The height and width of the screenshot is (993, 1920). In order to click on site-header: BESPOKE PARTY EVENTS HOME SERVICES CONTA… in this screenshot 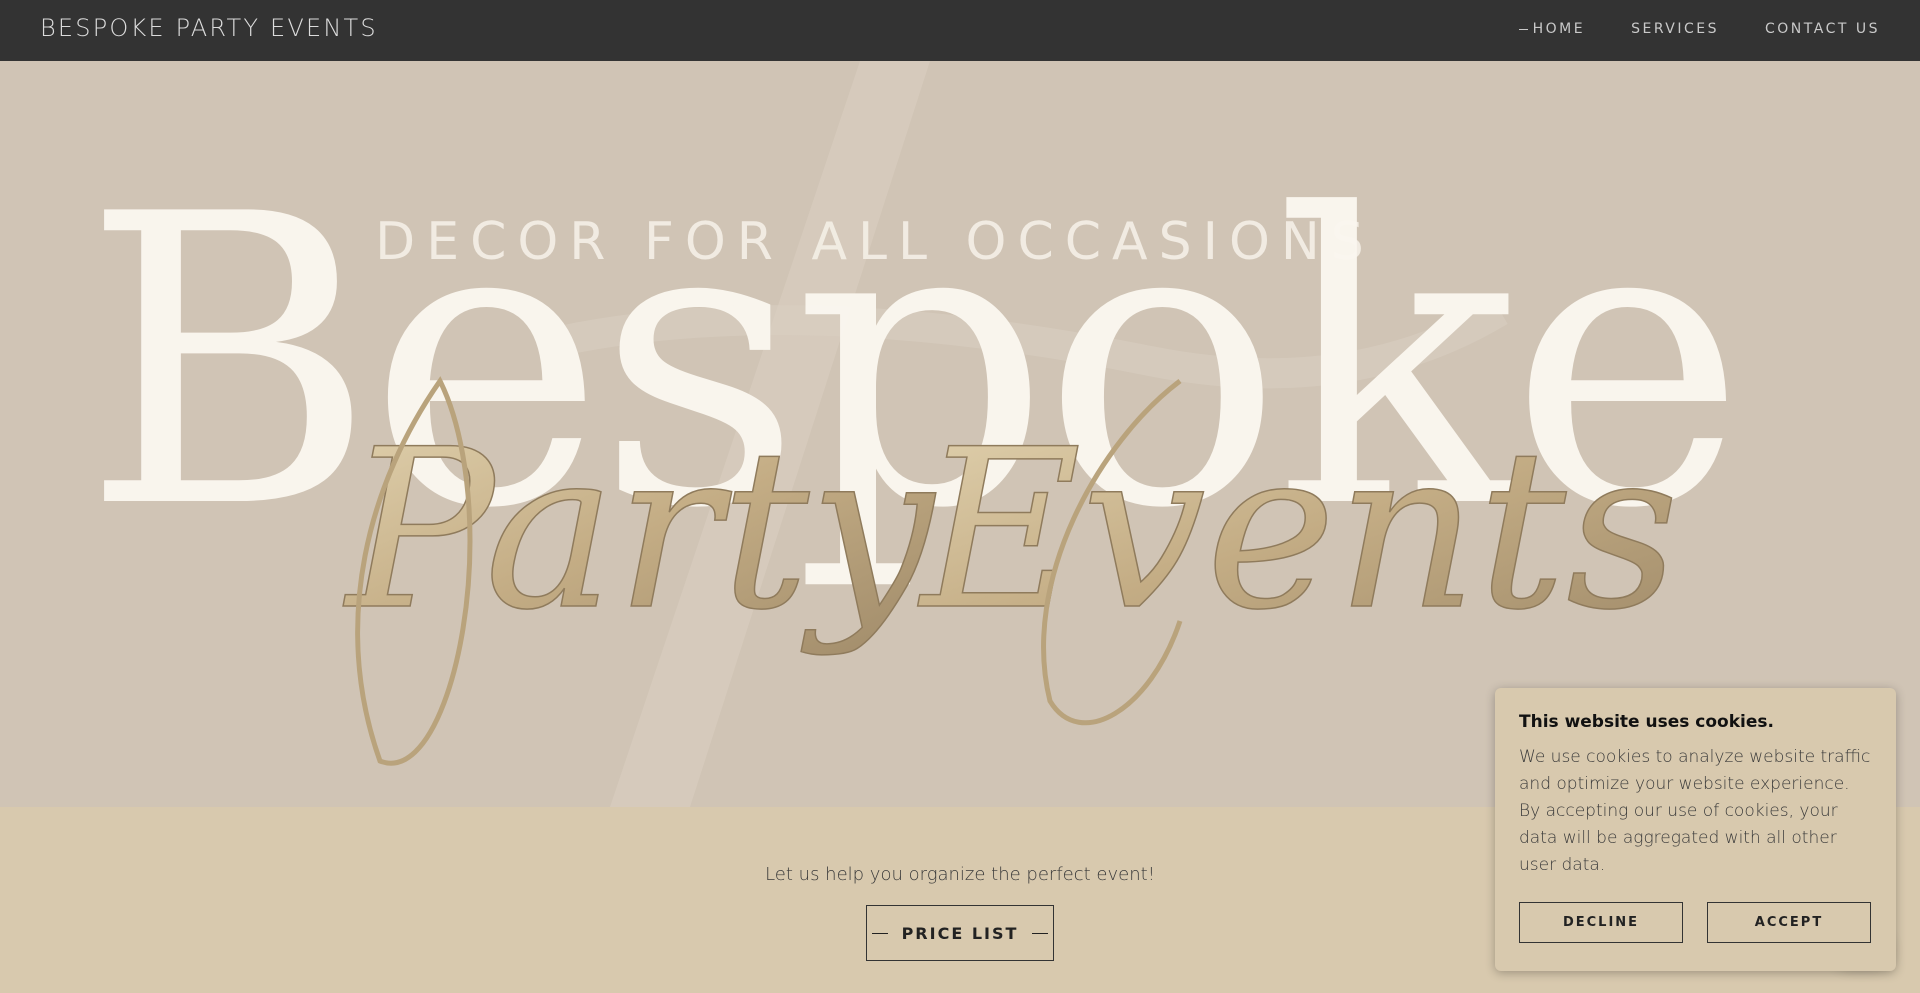, I will do `click(960, 30)`.